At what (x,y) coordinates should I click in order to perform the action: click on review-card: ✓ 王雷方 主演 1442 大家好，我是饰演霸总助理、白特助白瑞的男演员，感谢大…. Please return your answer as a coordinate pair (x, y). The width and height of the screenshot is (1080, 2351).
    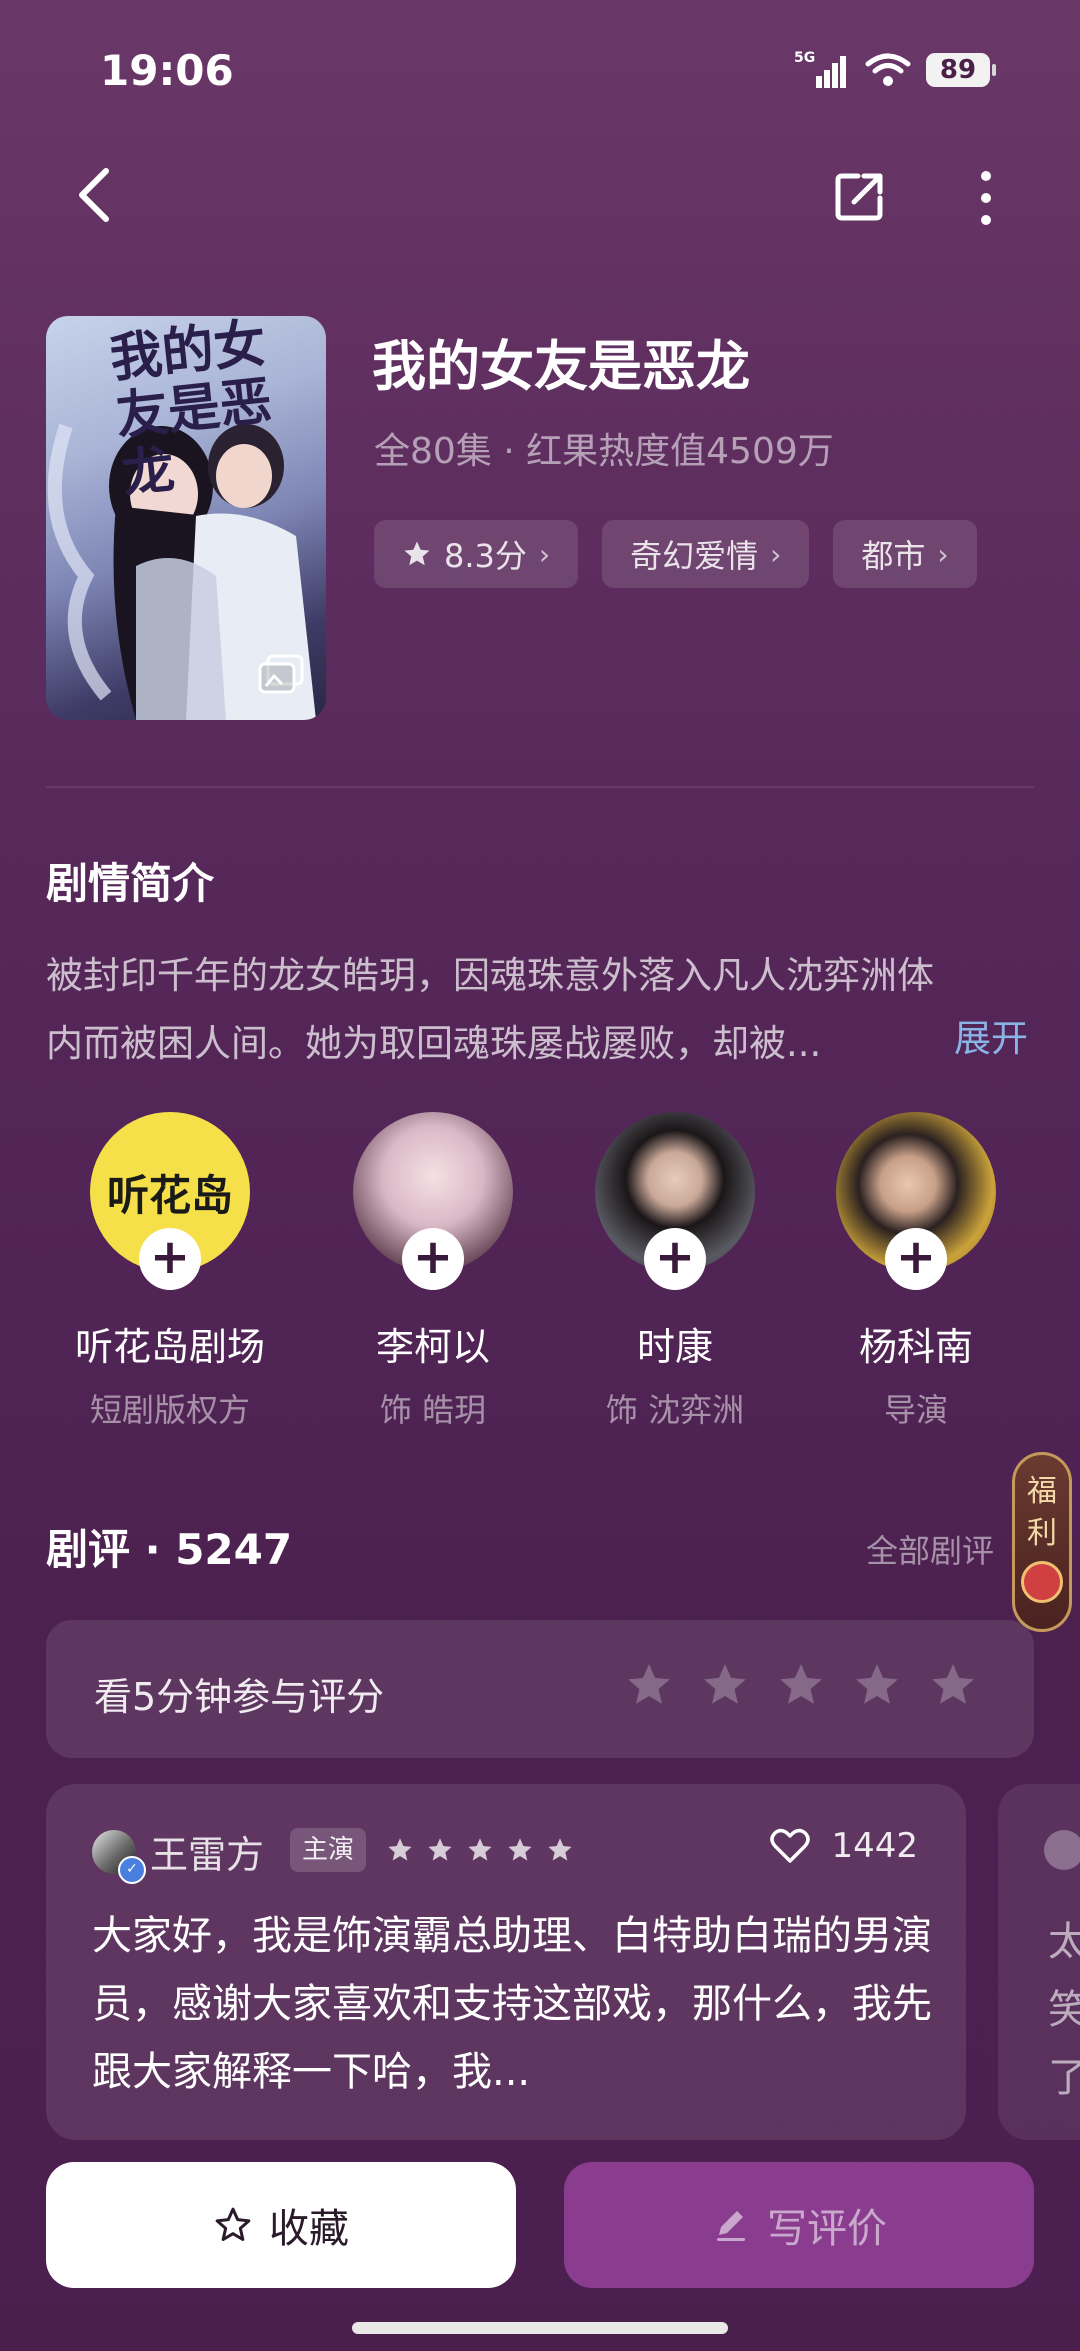
    Looking at the image, I should click on (506, 1962).